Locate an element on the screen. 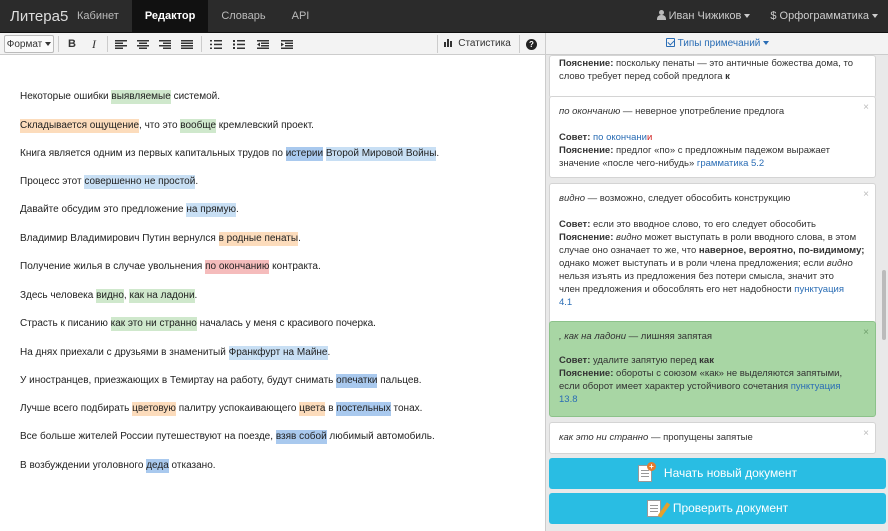  editor-paragraph: Процесс этот совершенно не простой. is located at coordinates (109, 182).